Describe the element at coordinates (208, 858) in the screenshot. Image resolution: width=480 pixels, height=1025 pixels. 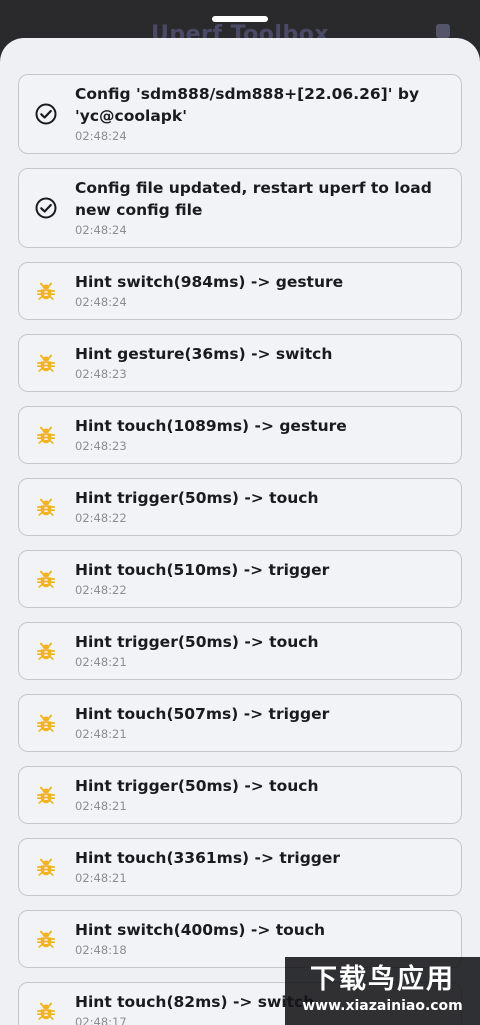
I see `log-message: Hint touch(3361ms) -> trigger` at that location.